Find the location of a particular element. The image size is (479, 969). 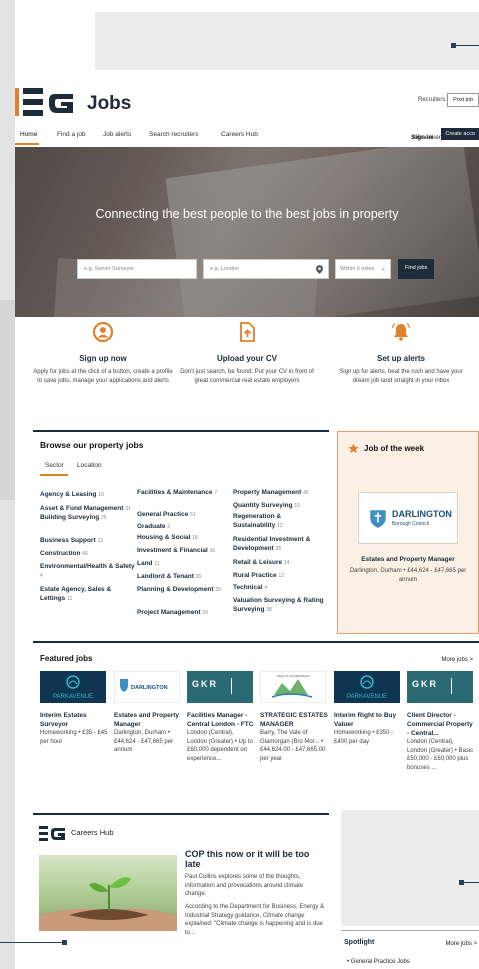

tab-active-indicator is located at coordinates (54, 475).